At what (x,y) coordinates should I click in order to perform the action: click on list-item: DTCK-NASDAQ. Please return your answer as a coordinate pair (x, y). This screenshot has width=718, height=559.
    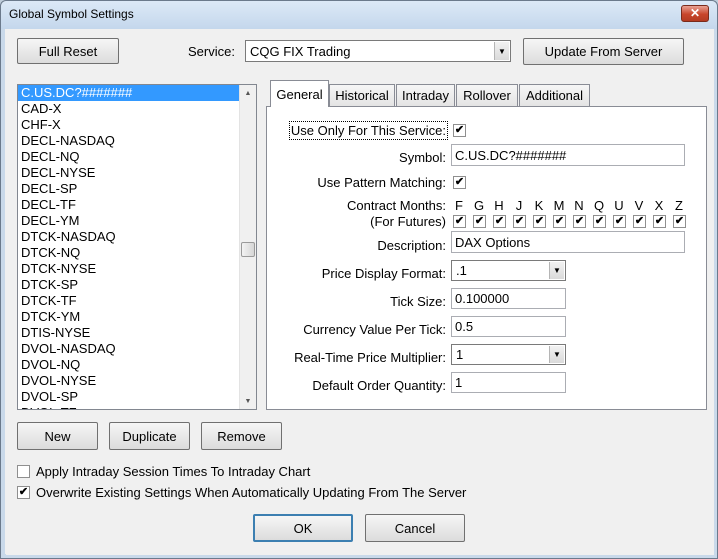
    Looking at the image, I should click on (137, 237).